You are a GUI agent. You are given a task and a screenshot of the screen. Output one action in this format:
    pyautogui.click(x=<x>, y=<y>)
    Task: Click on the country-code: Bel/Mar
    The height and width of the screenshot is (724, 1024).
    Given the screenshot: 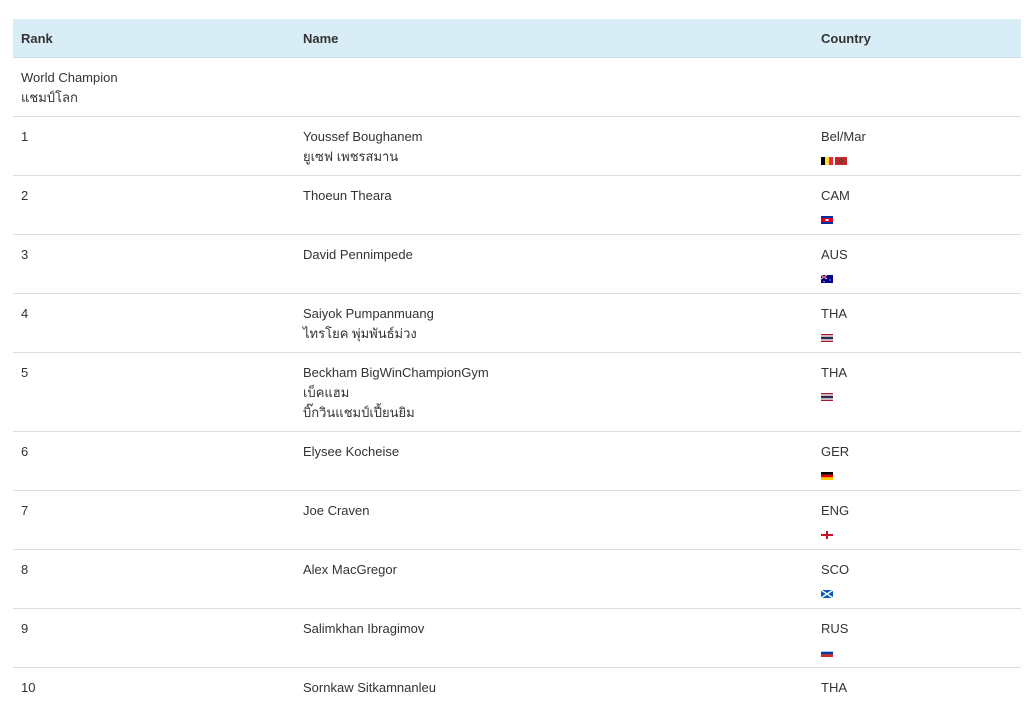 What is the action you would take?
    pyautogui.click(x=917, y=137)
    